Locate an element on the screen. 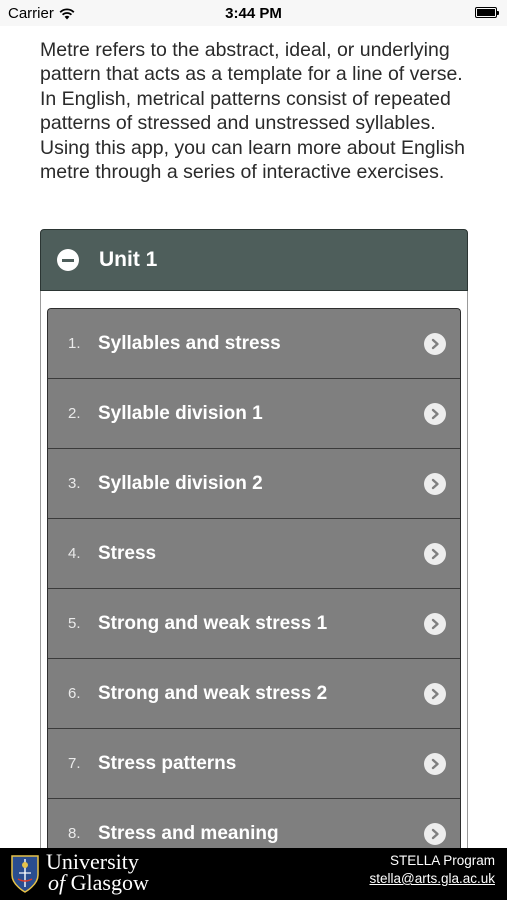 The image size is (507, 900). program-name: STELLA Program is located at coordinates (442, 860).